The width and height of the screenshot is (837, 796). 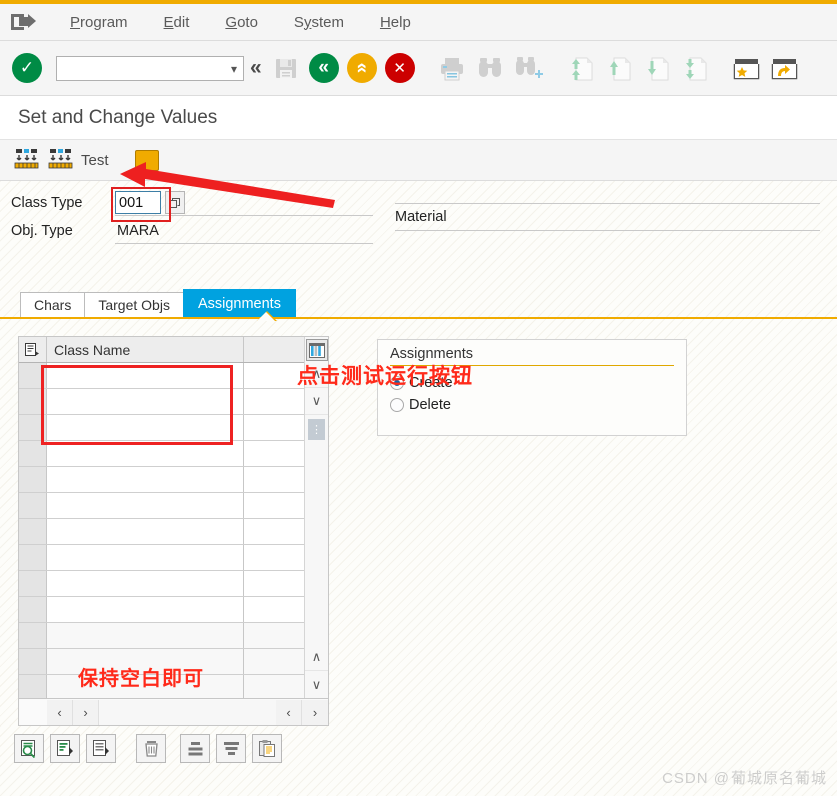 I want to click on grid-header-row: Class Name, so click(x=161, y=350).